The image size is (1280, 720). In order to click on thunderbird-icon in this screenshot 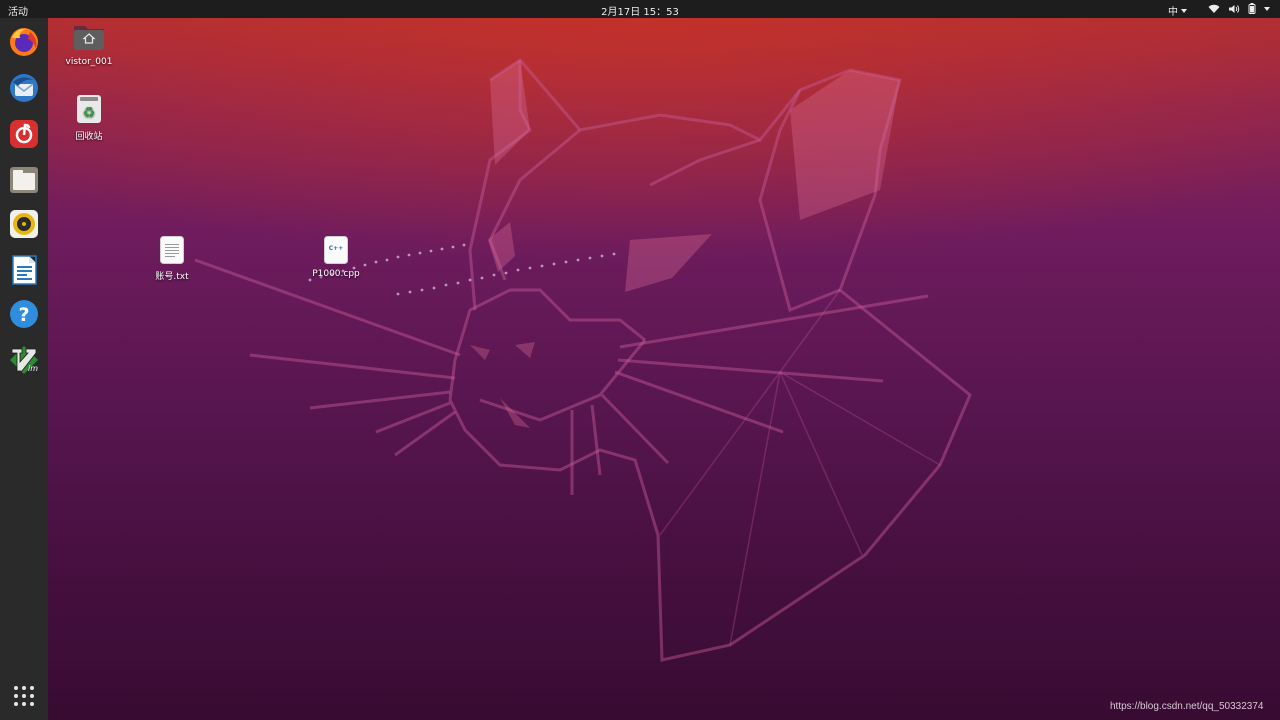, I will do `click(24, 88)`.